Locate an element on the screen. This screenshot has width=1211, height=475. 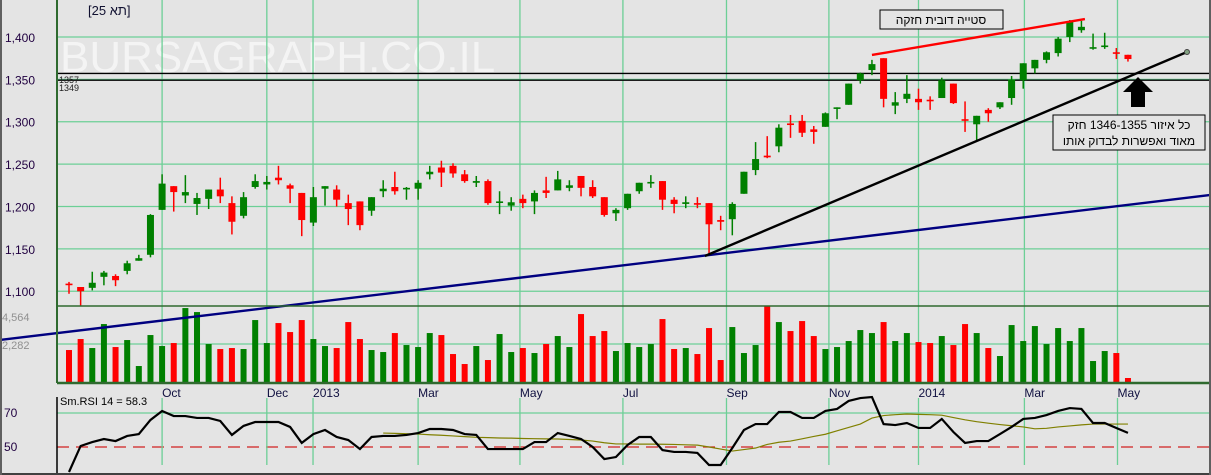
date-tick-label: Oct is located at coordinates (171, 393).